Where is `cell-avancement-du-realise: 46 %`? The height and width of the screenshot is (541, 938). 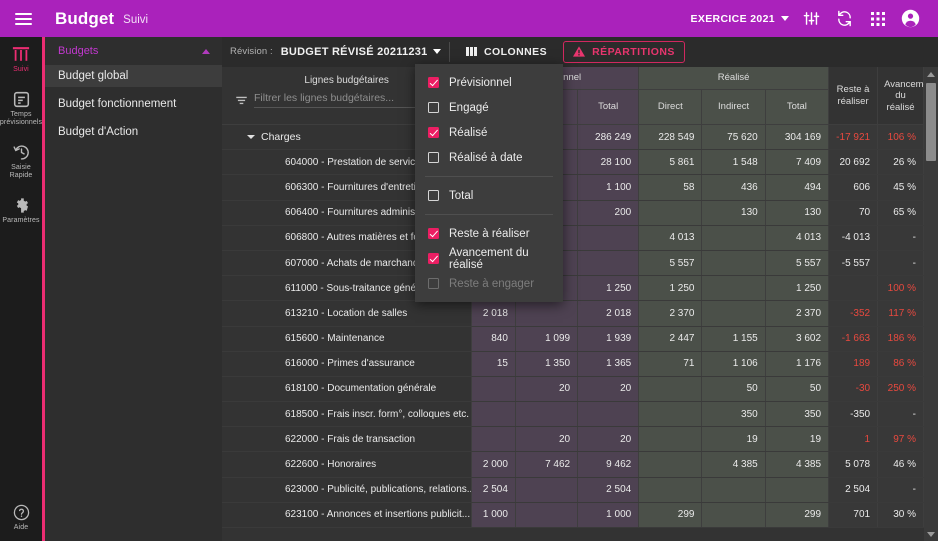
cell-avancement-du-realise: 46 % is located at coordinates (900, 464).